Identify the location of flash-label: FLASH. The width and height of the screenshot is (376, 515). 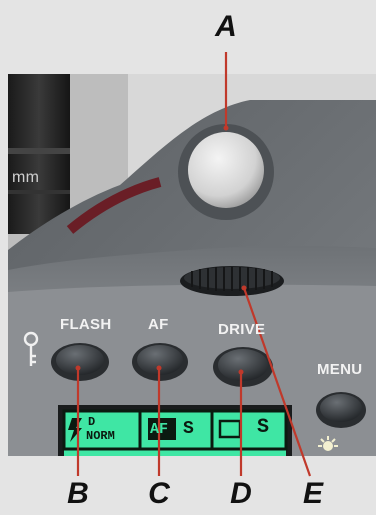
(86, 324).